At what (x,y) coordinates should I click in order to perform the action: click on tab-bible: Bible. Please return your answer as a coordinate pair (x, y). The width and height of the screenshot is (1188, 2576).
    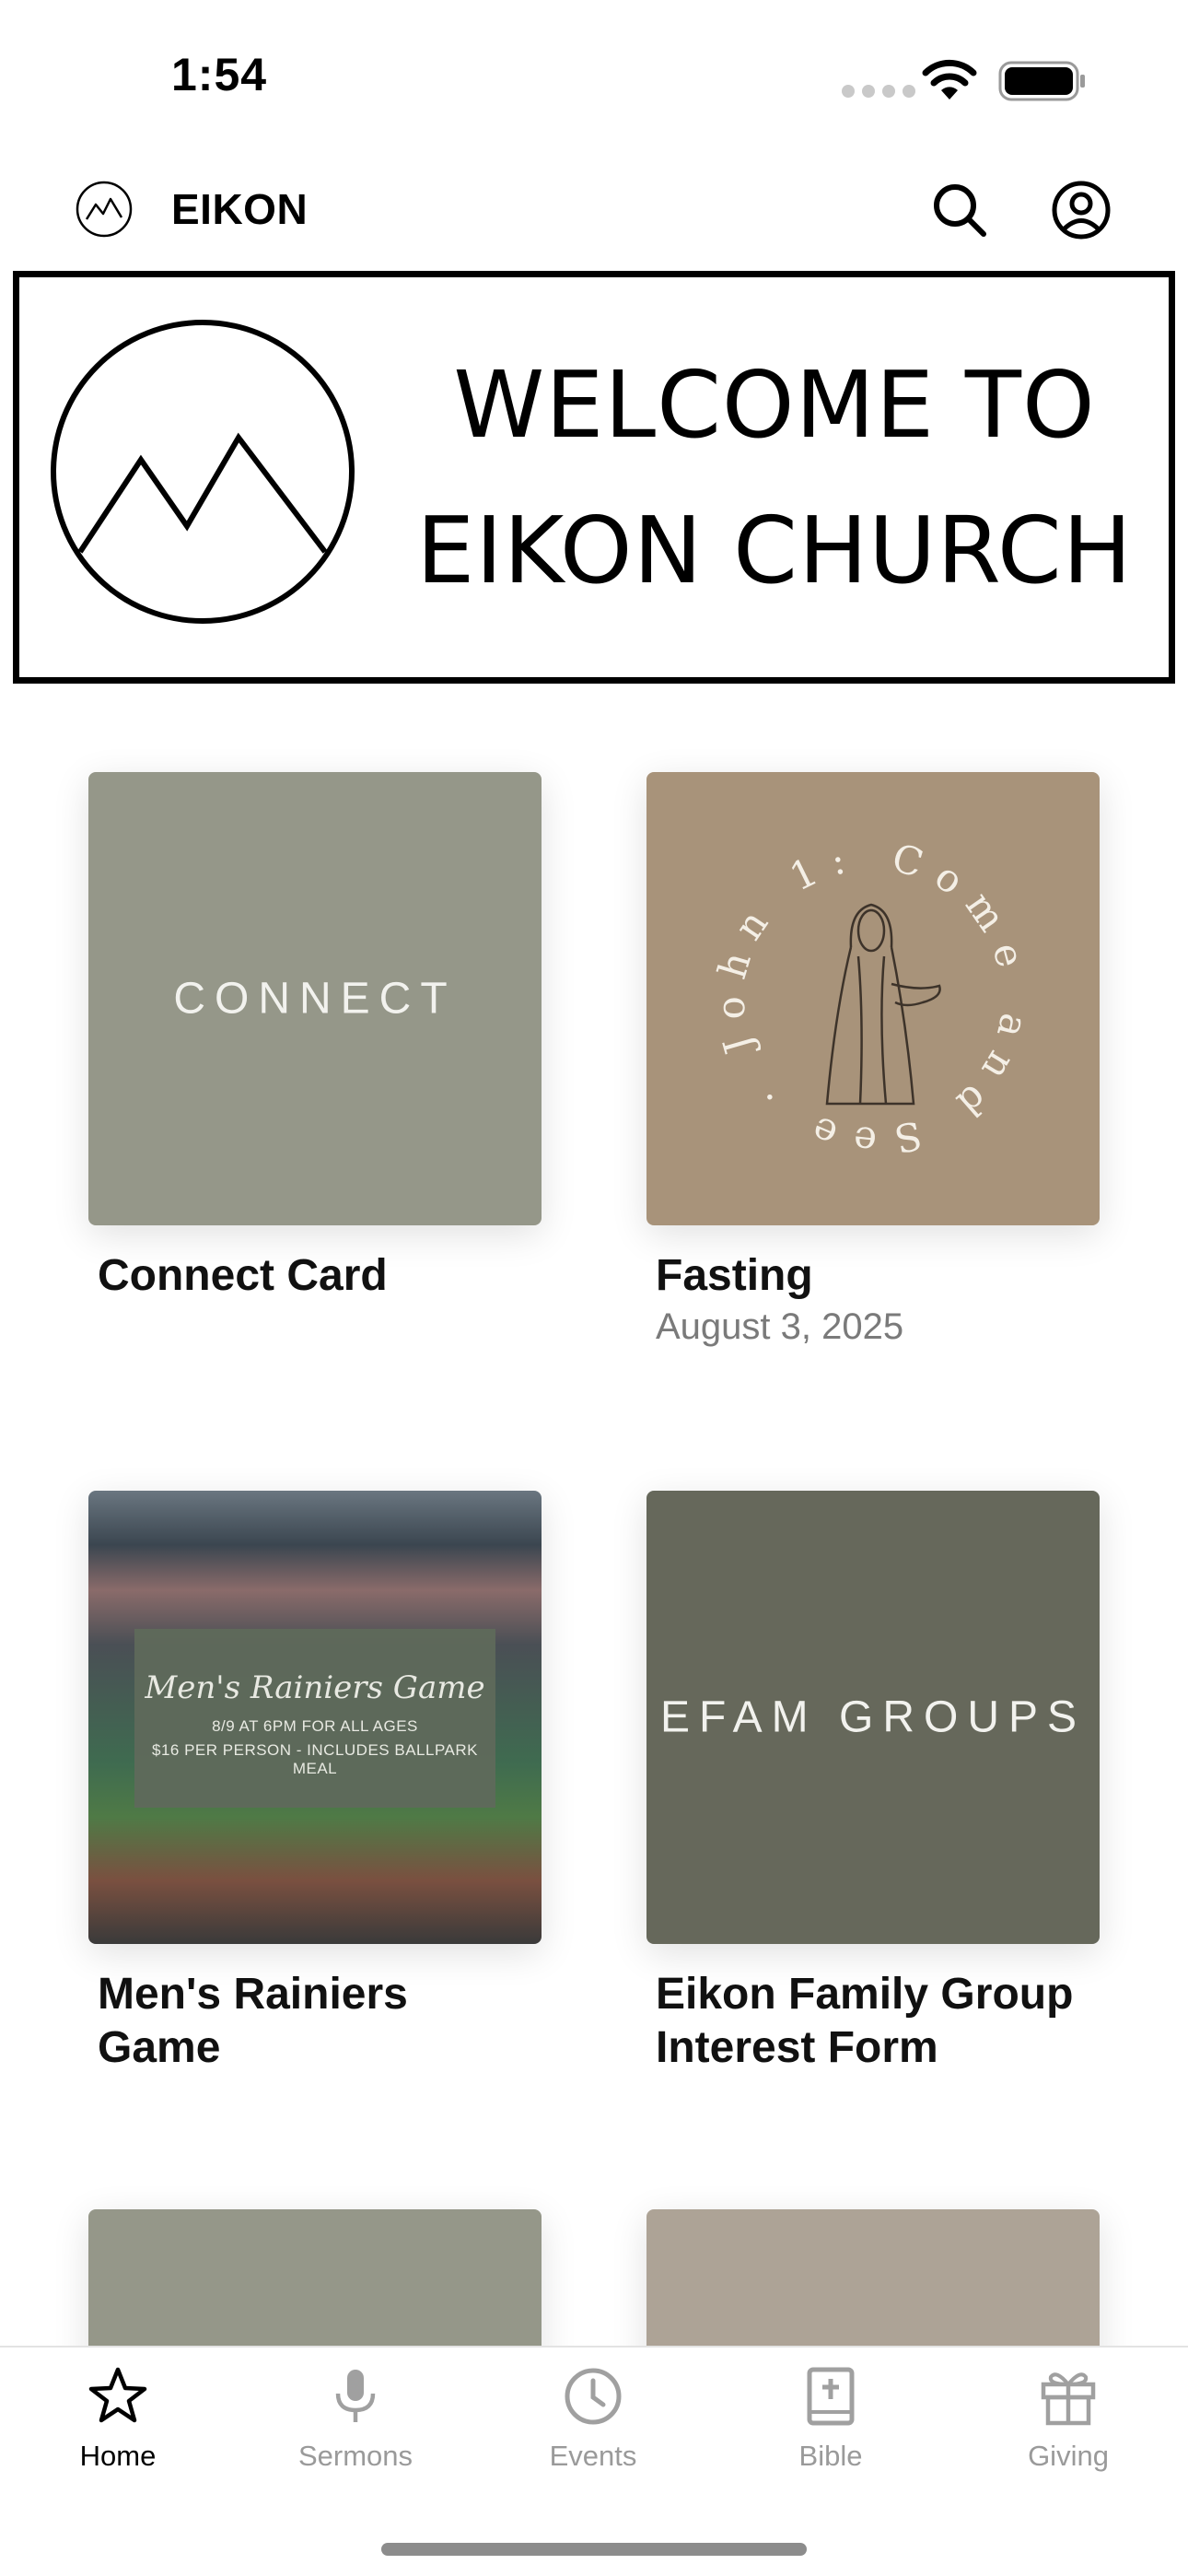
    Looking at the image, I should click on (831, 2418).